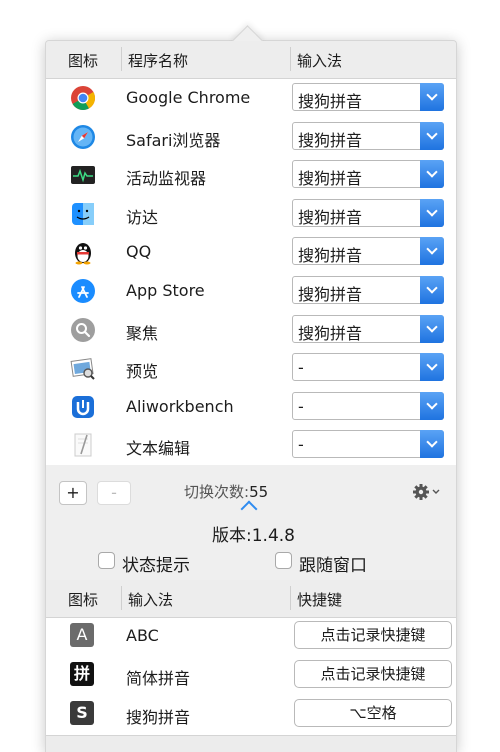  What do you see at coordinates (165, 290) in the screenshot?
I see `app-name: App Store` at bounding box center [165, 290].